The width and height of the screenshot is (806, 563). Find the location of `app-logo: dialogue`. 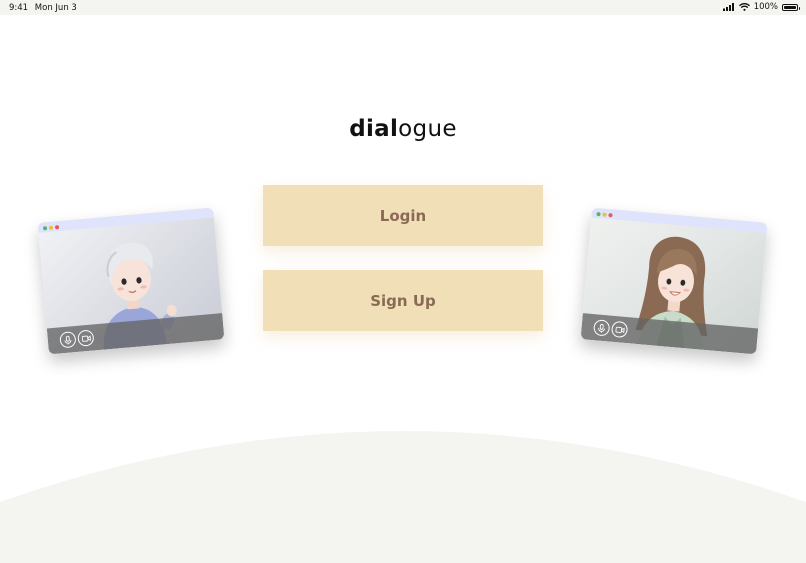

app-logo: dialogue is located at coordinates (403, 129).